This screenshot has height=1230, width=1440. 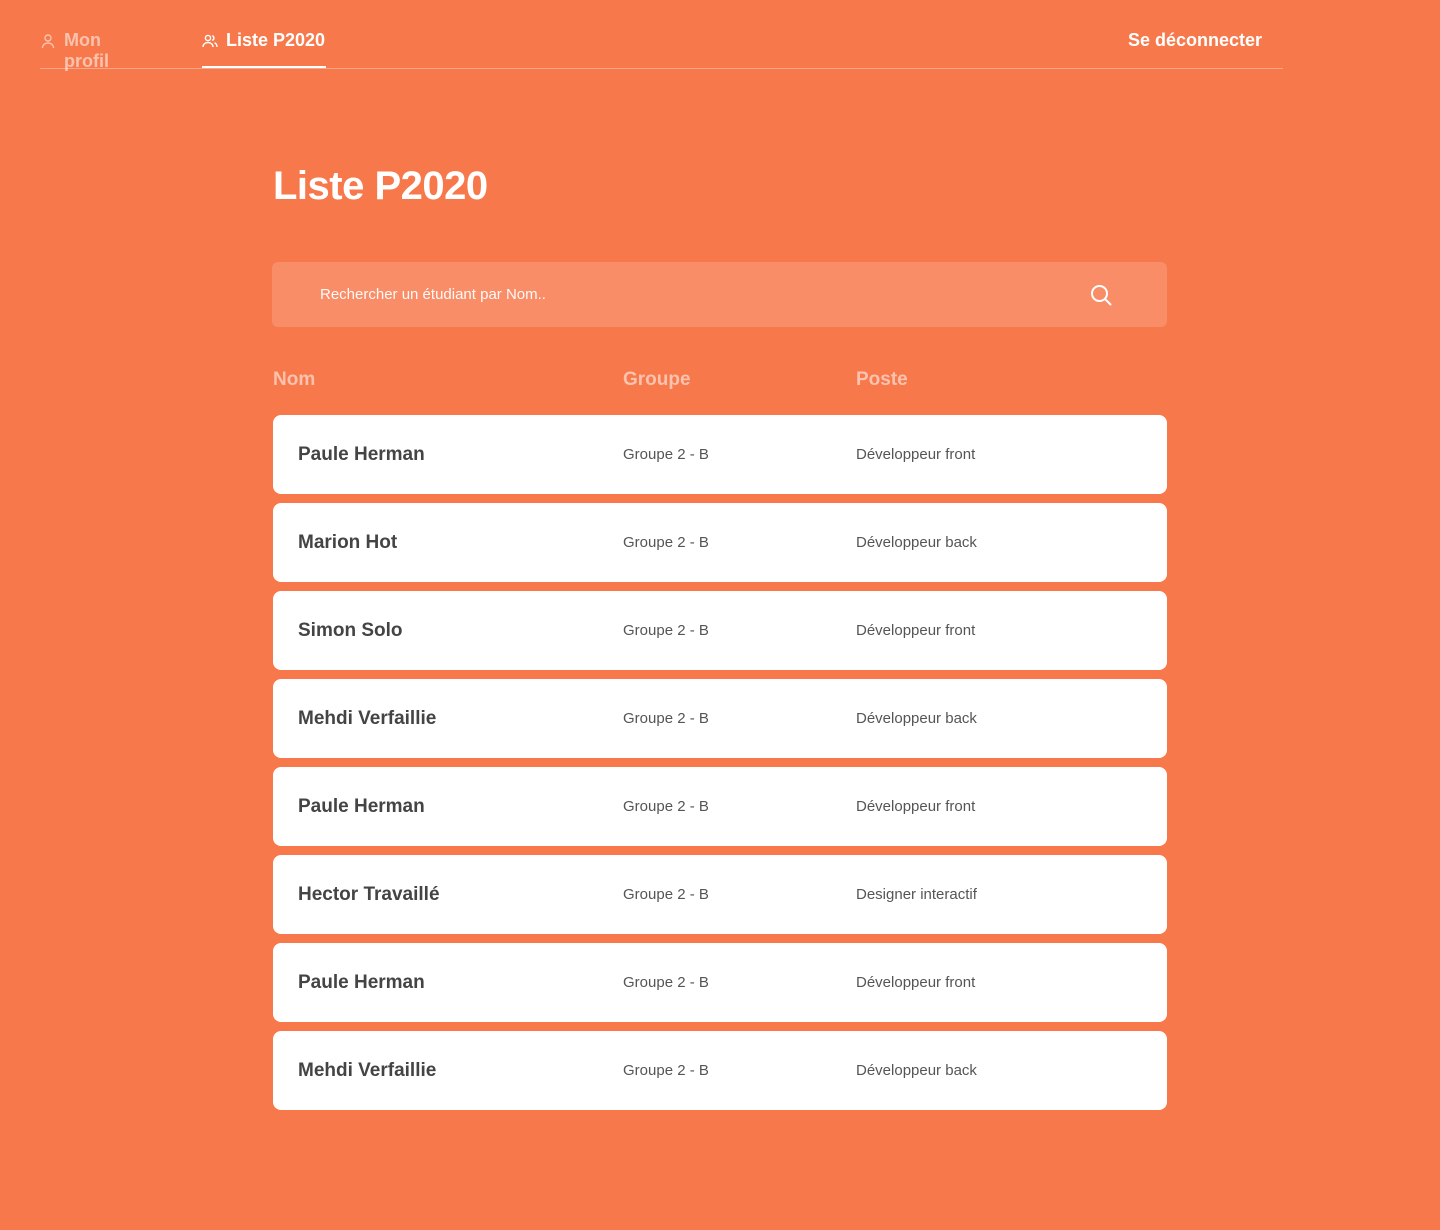 I want to click on search-icon, so click(x=1101, y=295).